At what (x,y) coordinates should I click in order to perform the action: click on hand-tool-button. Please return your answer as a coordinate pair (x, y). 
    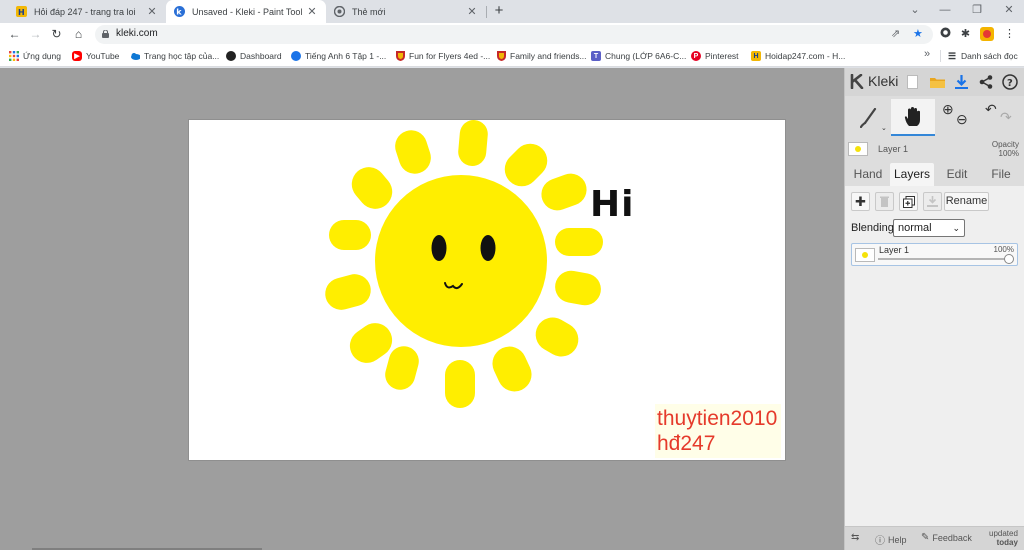
    Looking at the image, I should click on (913, 117).